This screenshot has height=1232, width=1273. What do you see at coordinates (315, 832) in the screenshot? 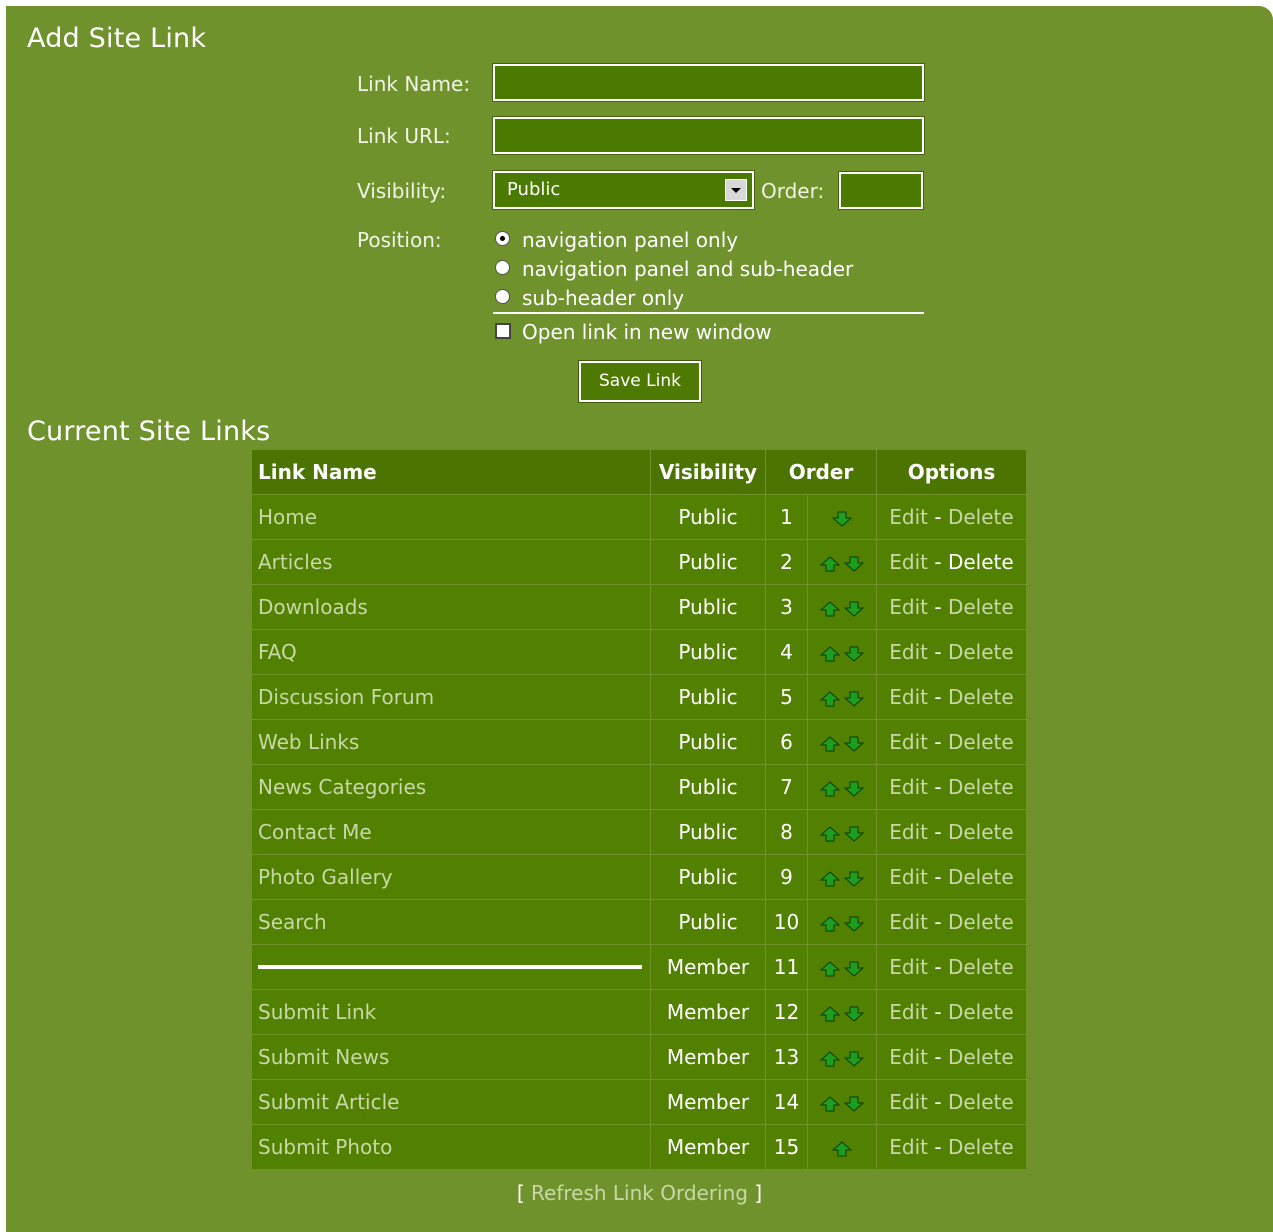
I see `link-name-link: Contact Me` at bounding box center [315, 832].